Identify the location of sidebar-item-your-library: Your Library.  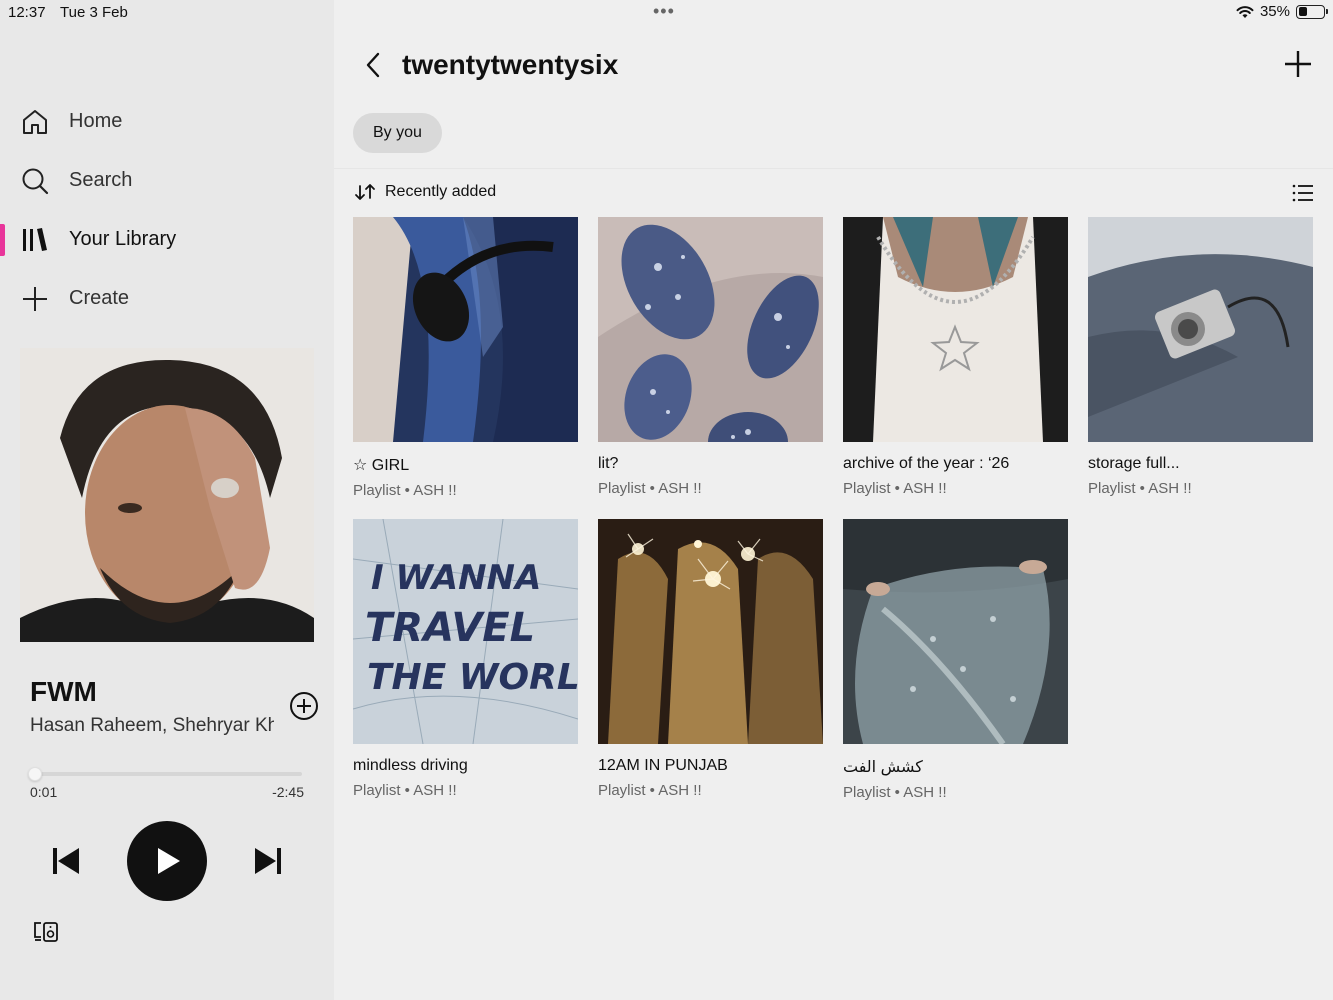
(167, 239).